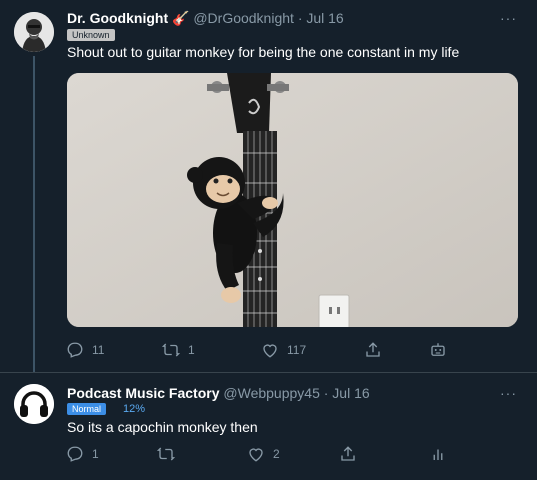 This screenshot has height=480, width=537. I want to click on tweet-header: Dr. Goodknight 🎸 @DrGoodknight · Jul 16, so click(205, 18).